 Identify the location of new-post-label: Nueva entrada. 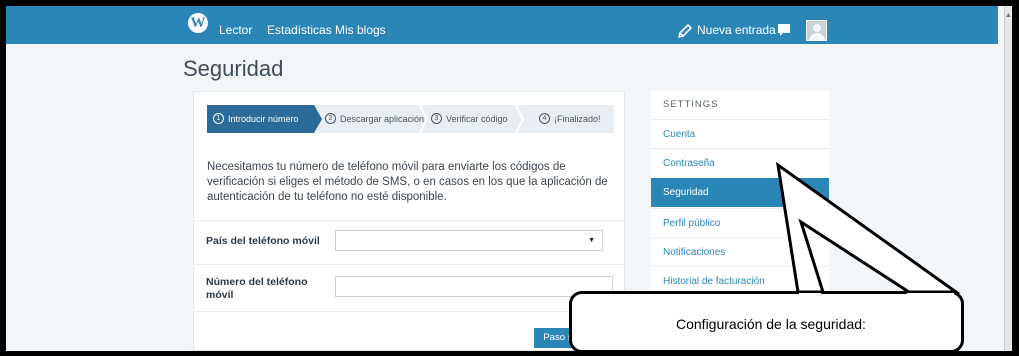
(736, 30).